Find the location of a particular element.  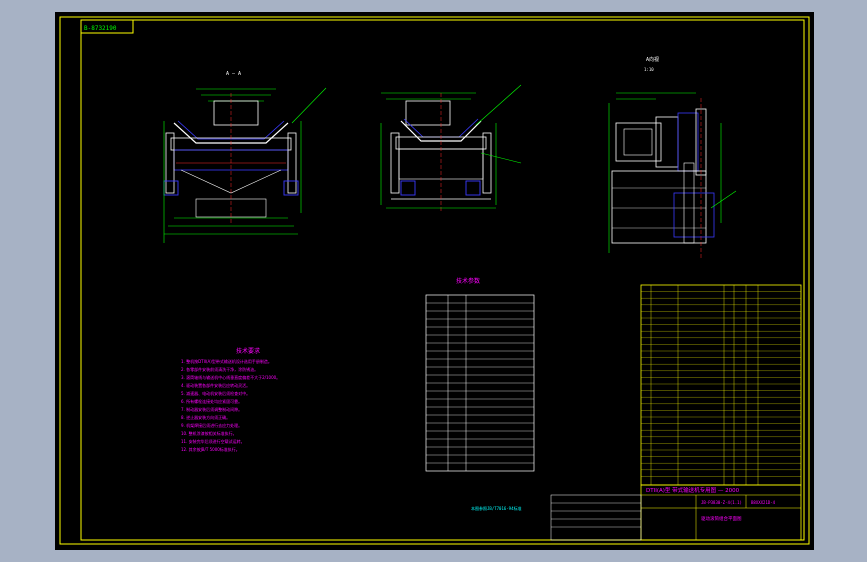

note-line: 6. 所有螺栓连接处均应紧固可靠。 is located at coordinates (211, 401).